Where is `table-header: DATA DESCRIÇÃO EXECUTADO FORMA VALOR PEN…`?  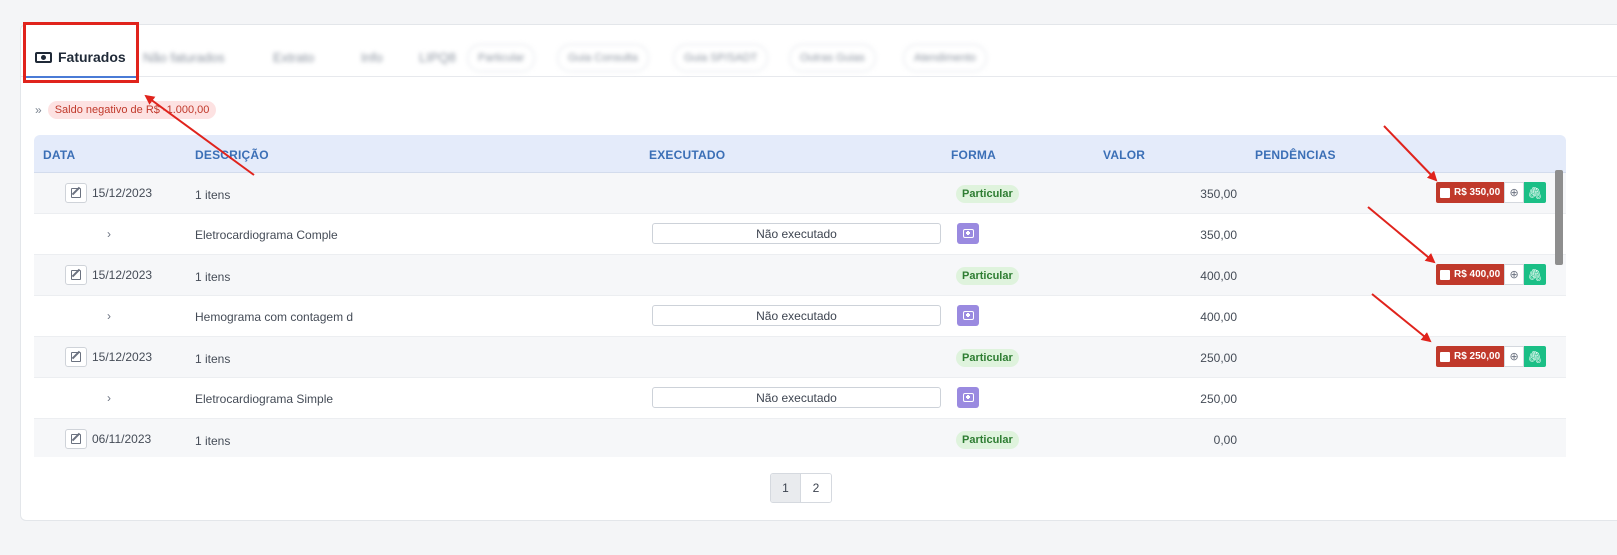
table-header: DATA DESCRIÇÃO EXECUTADO FORMA VALOR PEN… is located at coordinates (800, 154).